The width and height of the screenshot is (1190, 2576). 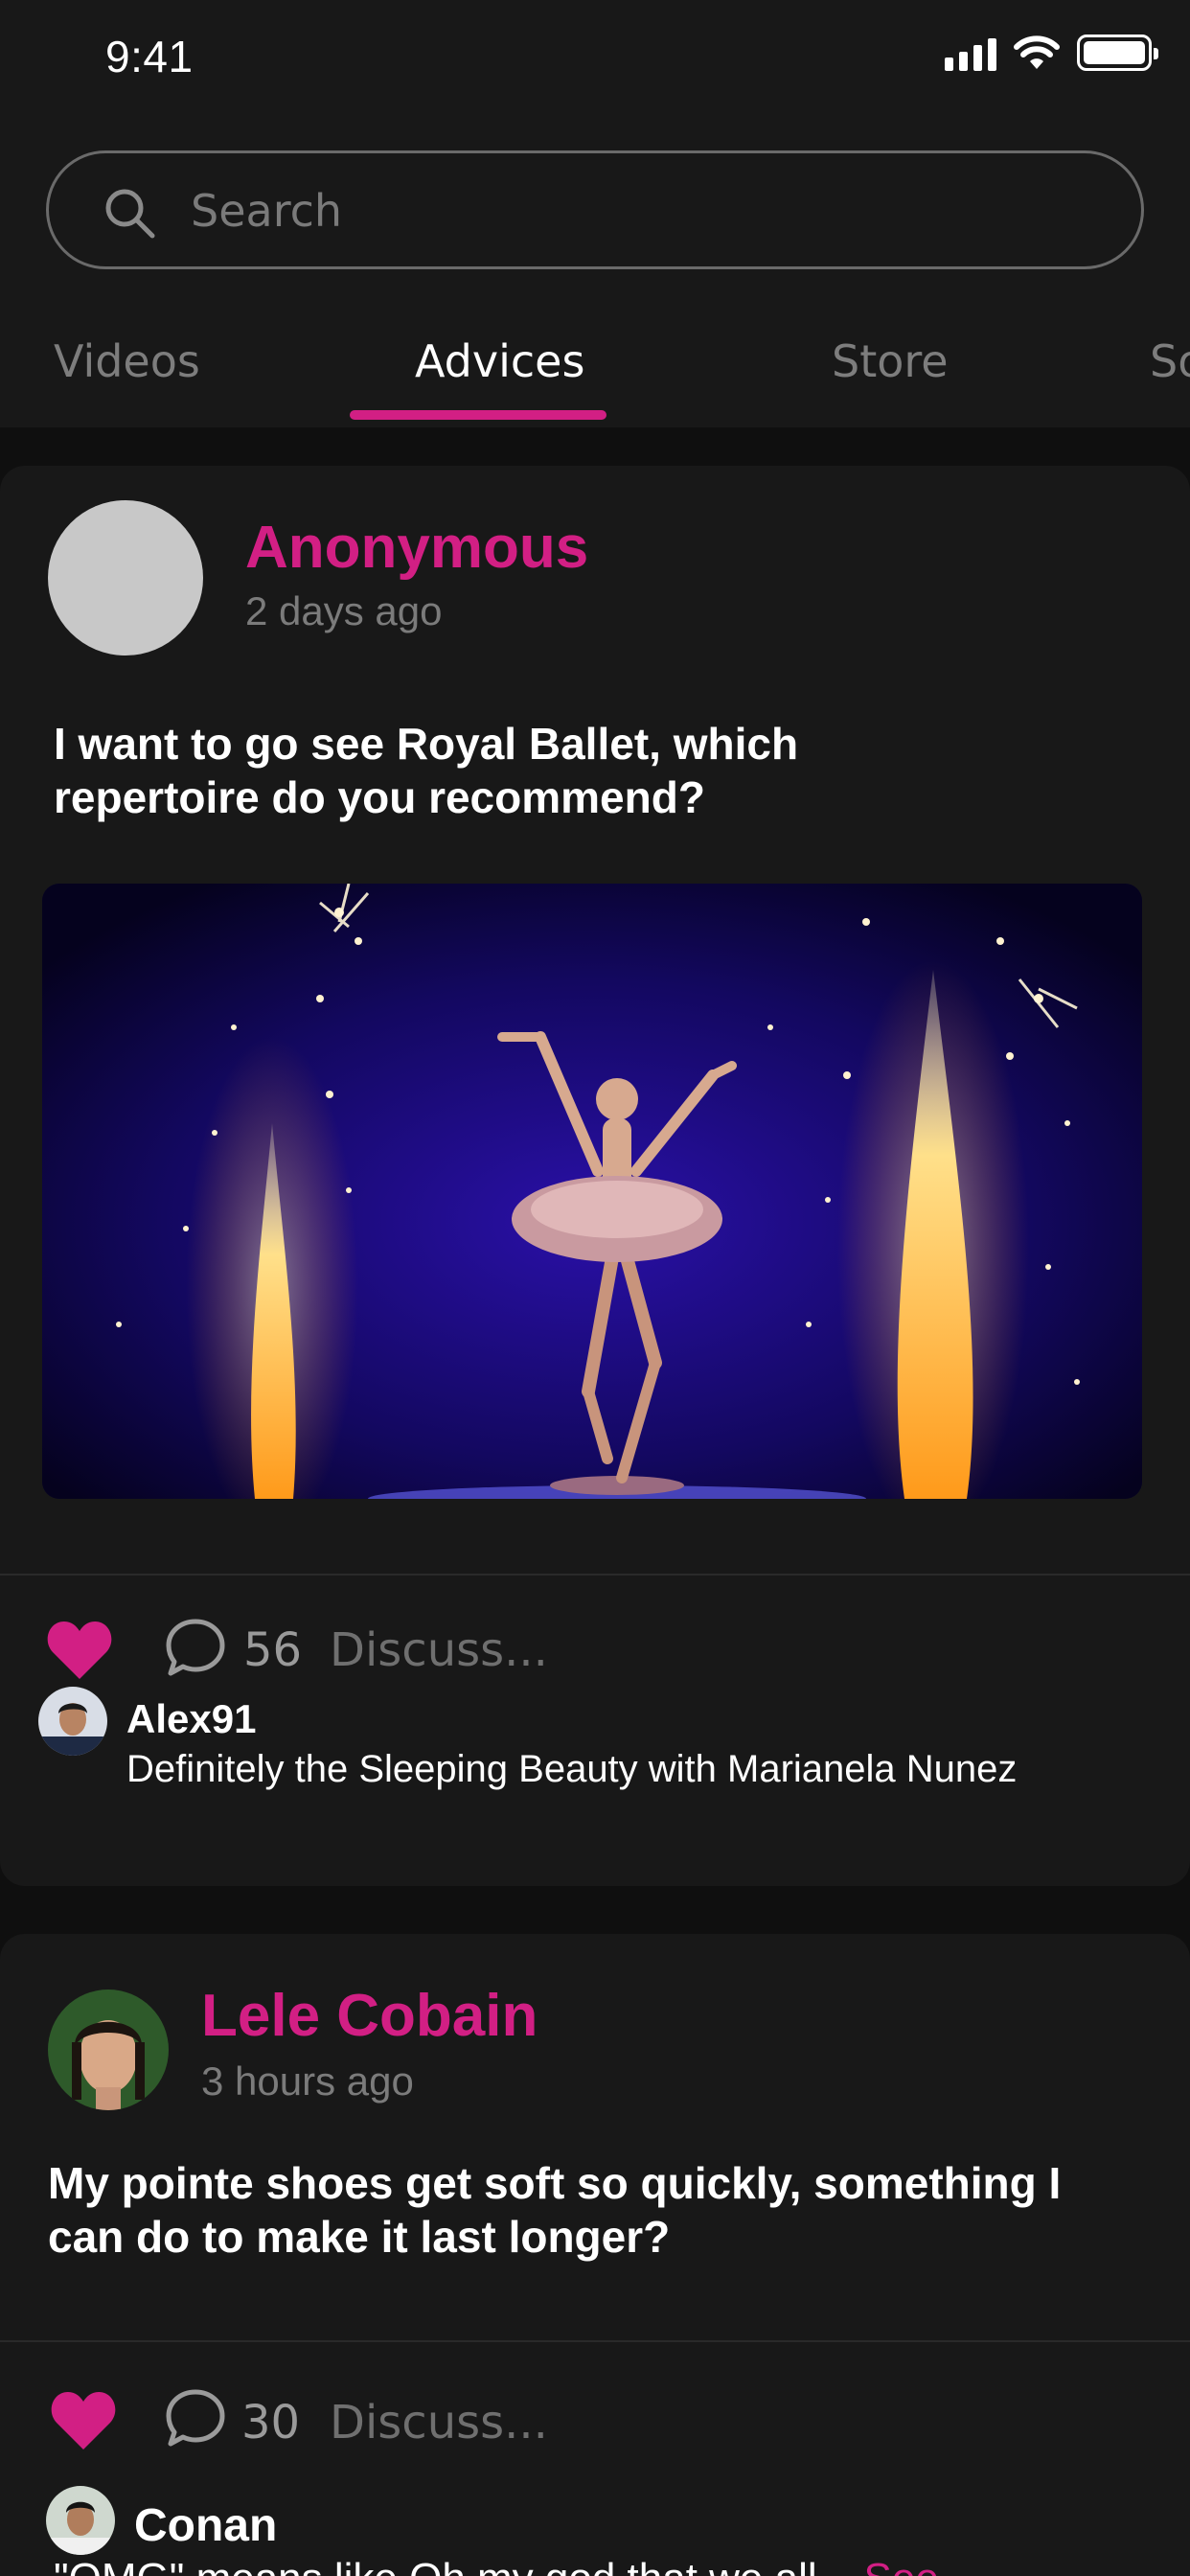 What do you see at coordinates (191, 1719) in the screenshot?
I see `commenter-name: Alex91` at bounding box center [191, 1719].